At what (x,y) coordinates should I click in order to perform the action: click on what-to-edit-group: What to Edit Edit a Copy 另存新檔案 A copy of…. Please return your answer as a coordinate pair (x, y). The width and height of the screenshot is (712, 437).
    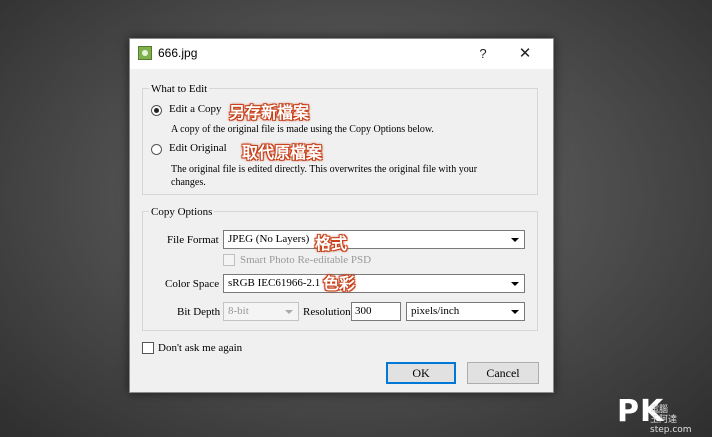
    Looking at the image, I should click on (340, 139).